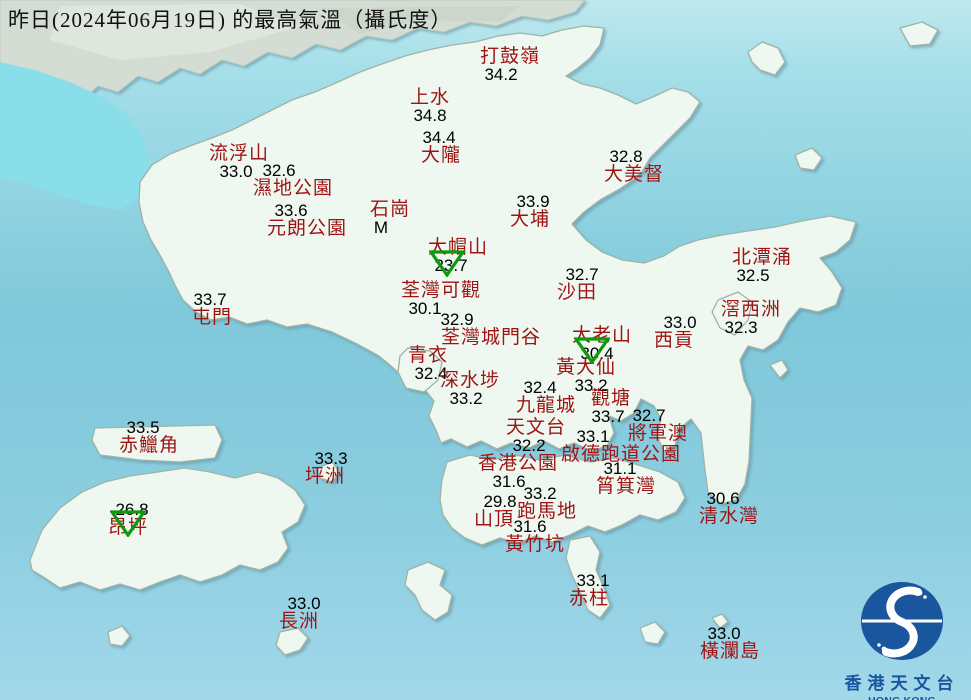 This screenshot has width=971, height=700. I want to click on station-label: 32.8 大美督, so click(634, 166).